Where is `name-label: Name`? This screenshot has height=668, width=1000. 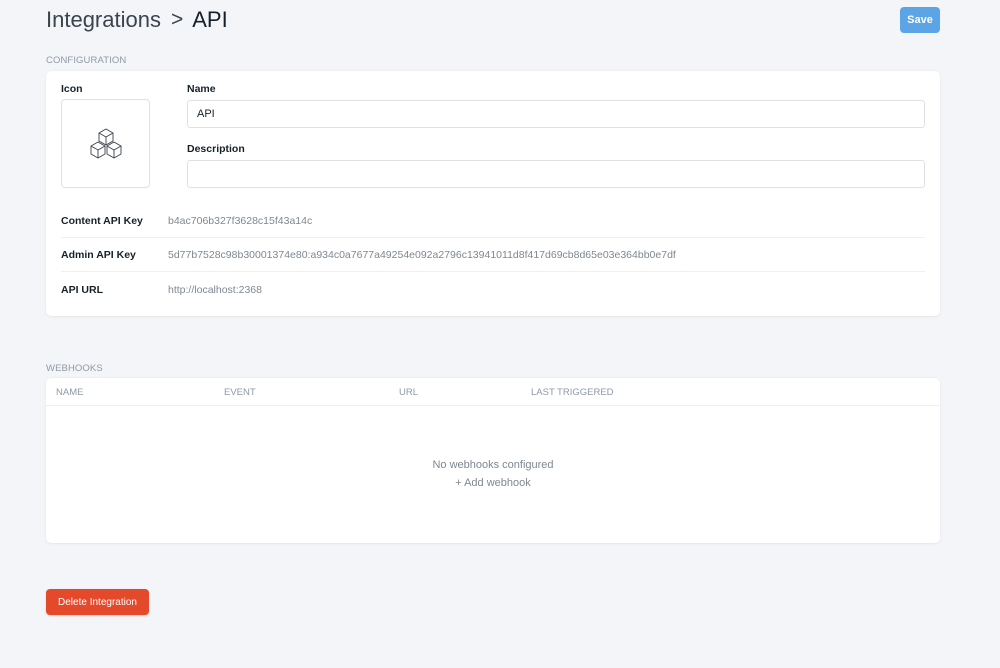 name-label: Name is located at coordinates (201, 89).